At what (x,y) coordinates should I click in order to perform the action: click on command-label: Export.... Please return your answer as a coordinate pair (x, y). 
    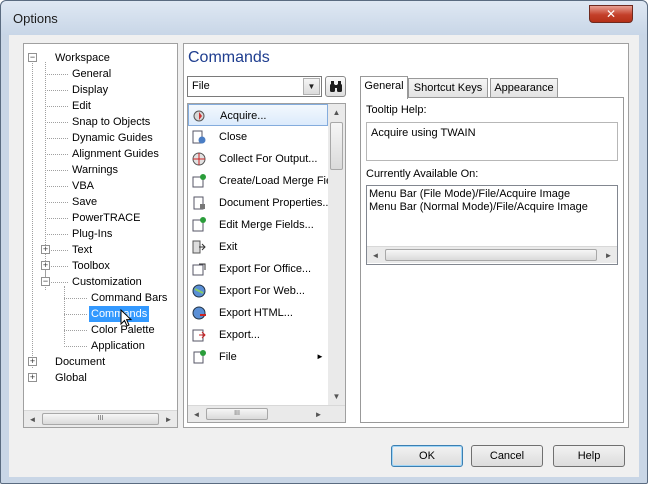
    Looking at the image, I should click on (239, 335).